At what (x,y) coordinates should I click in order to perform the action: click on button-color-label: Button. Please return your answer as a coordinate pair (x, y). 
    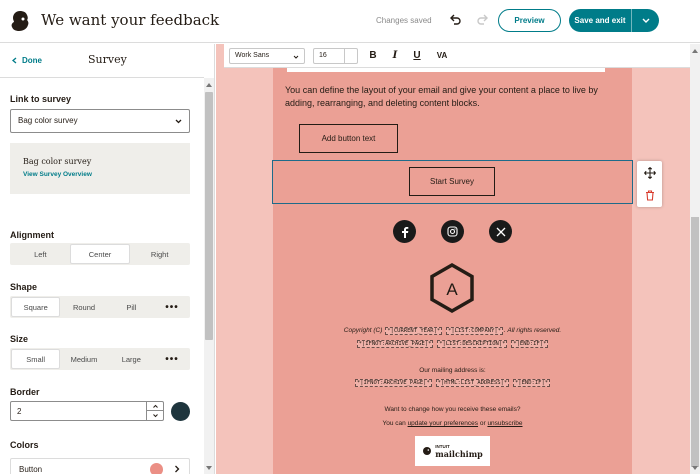
    Looking at the image, I should click on (31, 469).